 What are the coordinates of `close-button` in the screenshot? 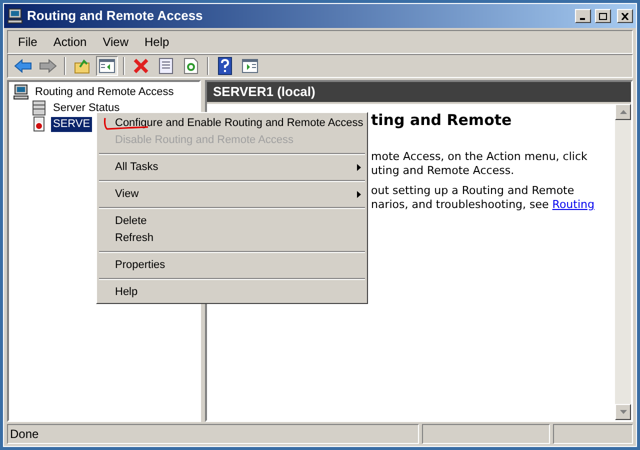 It's located at (625, 16).